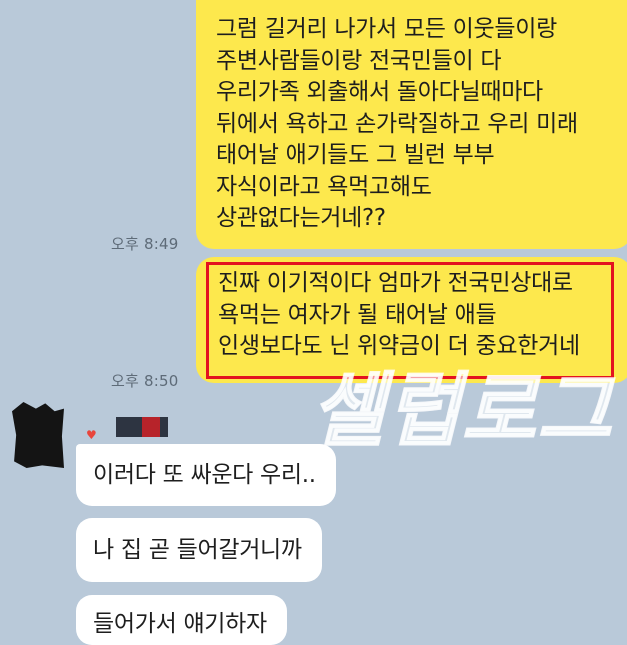 The image size is (627, 645). I want to click on message-line: 자식이라고 욕먹고해도, so click(324, 186).